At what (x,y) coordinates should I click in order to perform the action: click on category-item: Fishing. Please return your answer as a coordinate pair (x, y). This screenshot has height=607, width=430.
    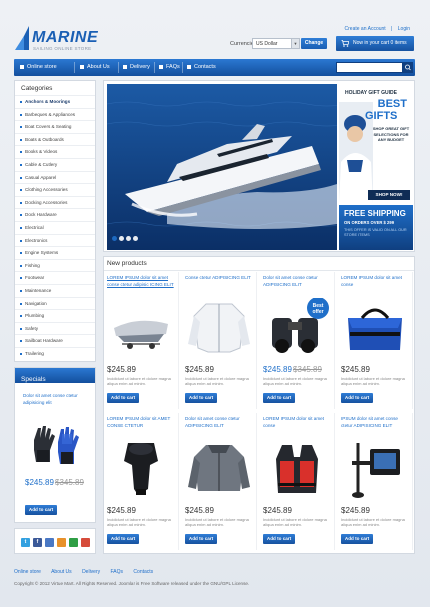
    Looking at the image, I should click on (55, 265).